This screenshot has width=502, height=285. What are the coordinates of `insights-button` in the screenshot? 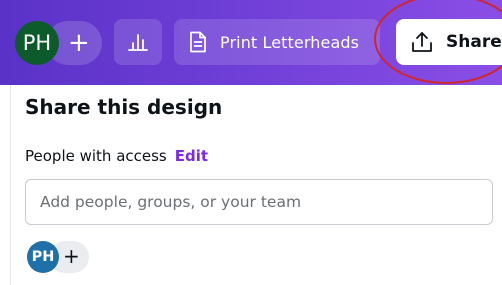 It's located at (138, 42).